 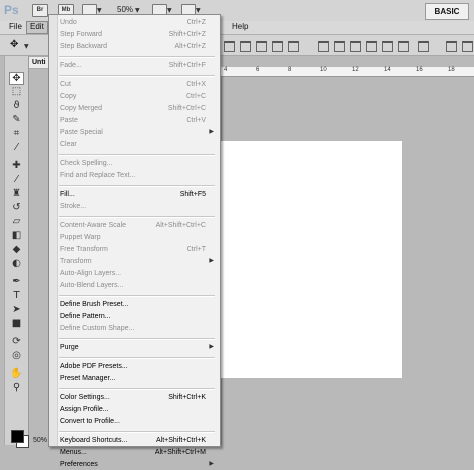 What do you see at coordinates (138, 194) in the screenshot?
I see `menu-item-fill: Fill... Shift+F5` at bounding box center [138, 194].